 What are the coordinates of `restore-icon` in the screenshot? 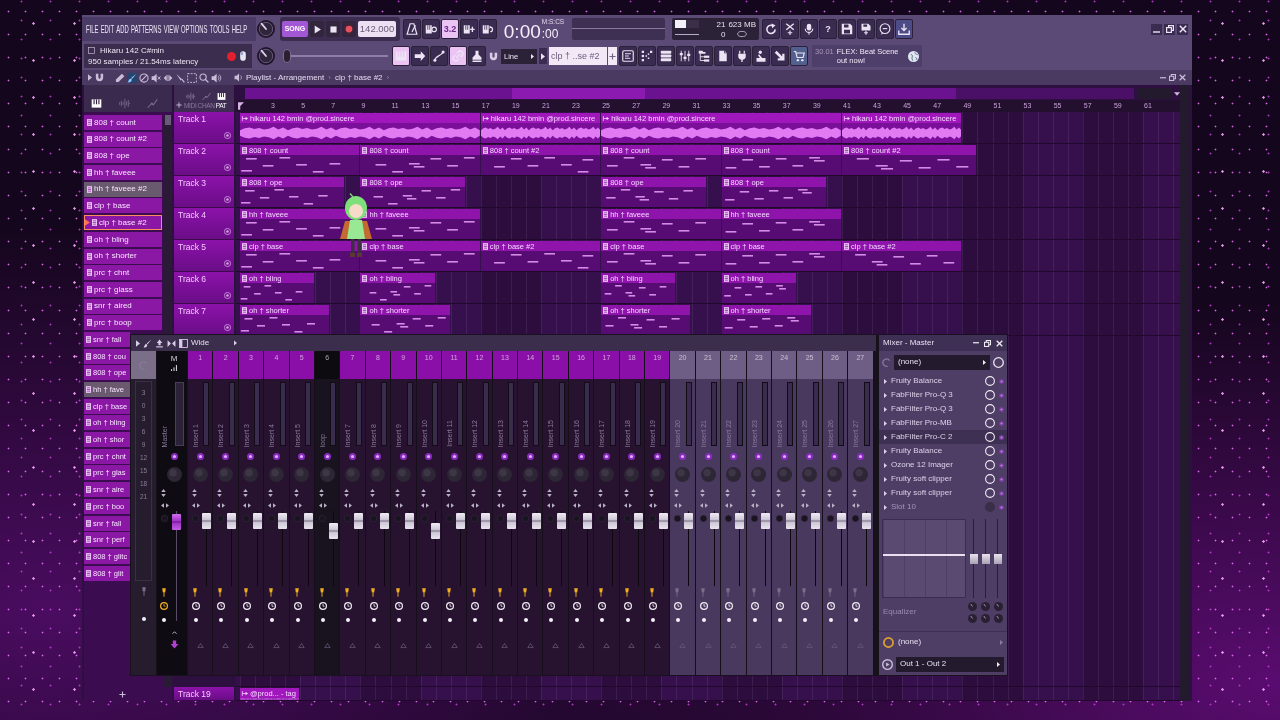 It's located at (1172, 77).